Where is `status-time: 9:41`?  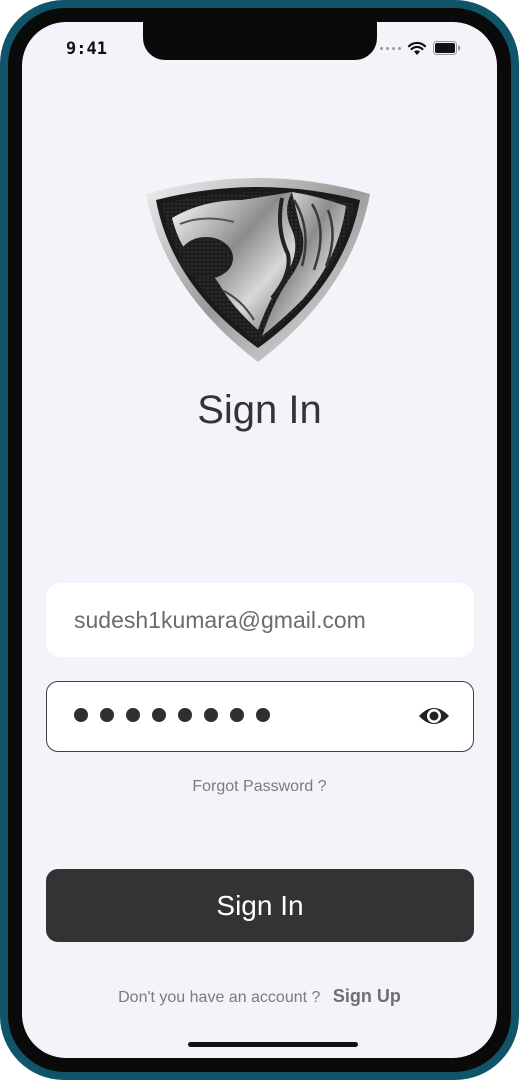
status-time: 9:41 is located at coordinates (86, 49).